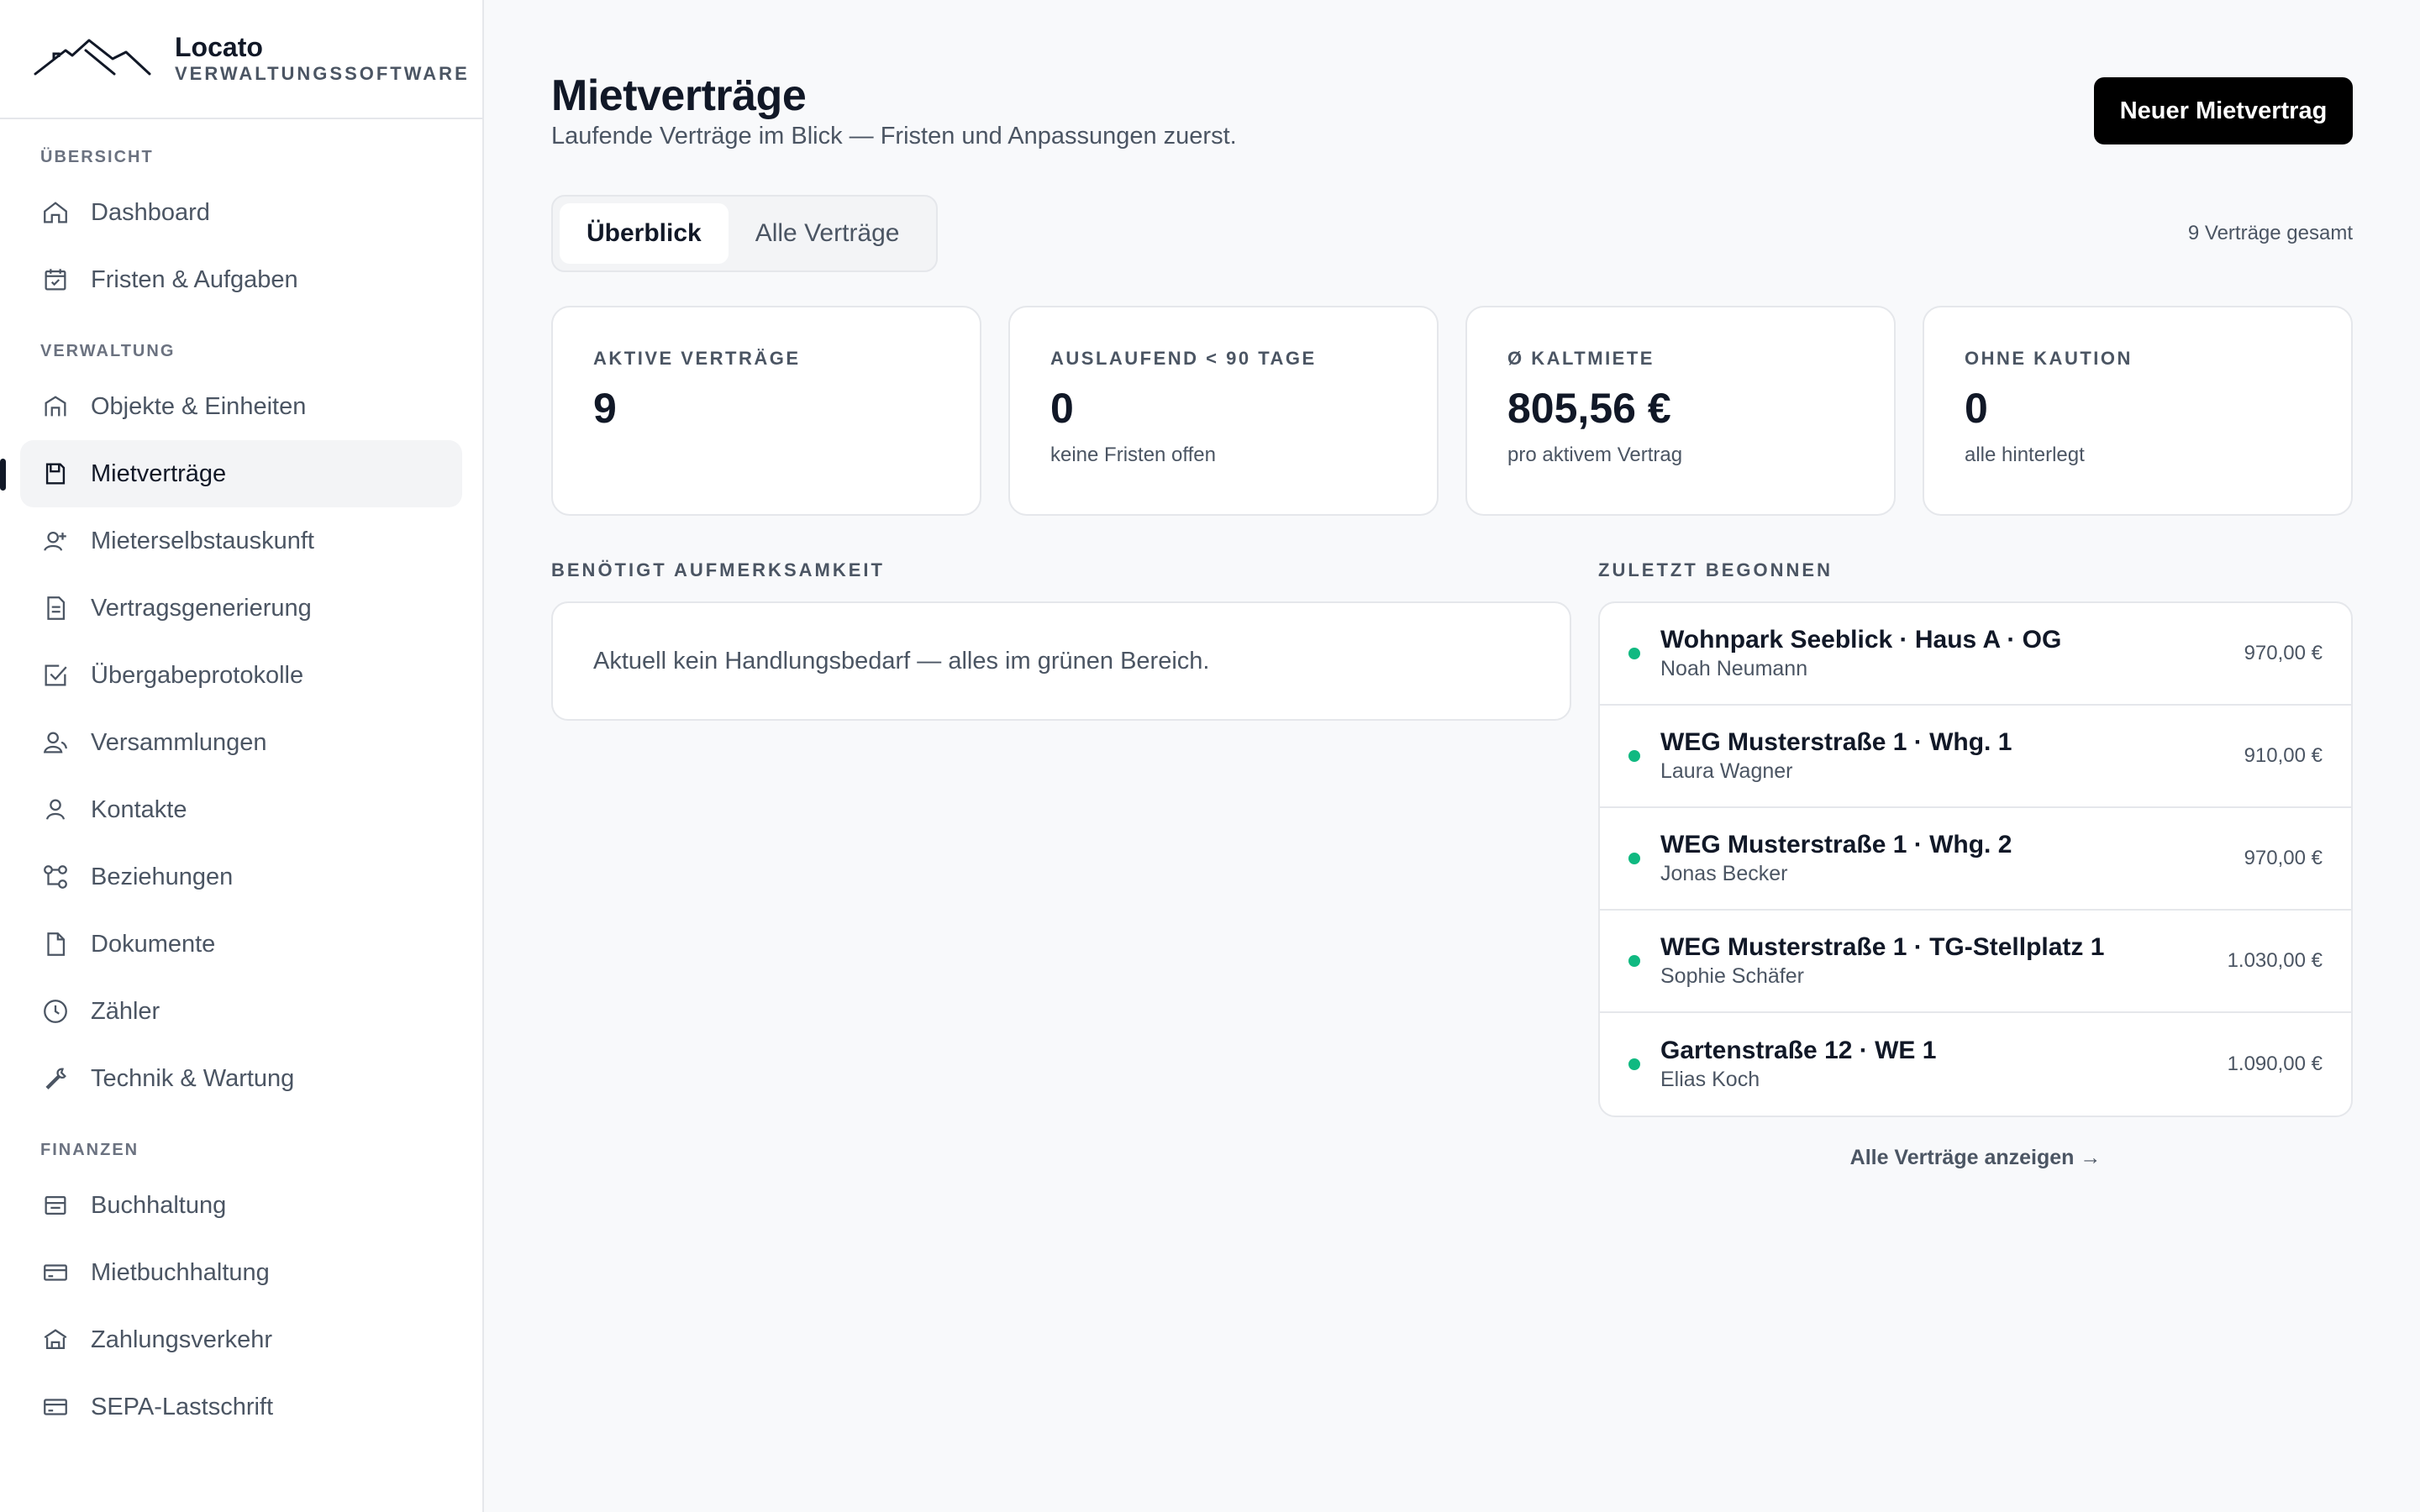 The height and width of the screenshot is (1512, 2420). What do you see at coordinates (179, 742) in the screenshot?
I see `sidebar-item-label: Versammlungen` at bounding box center [179, 742].